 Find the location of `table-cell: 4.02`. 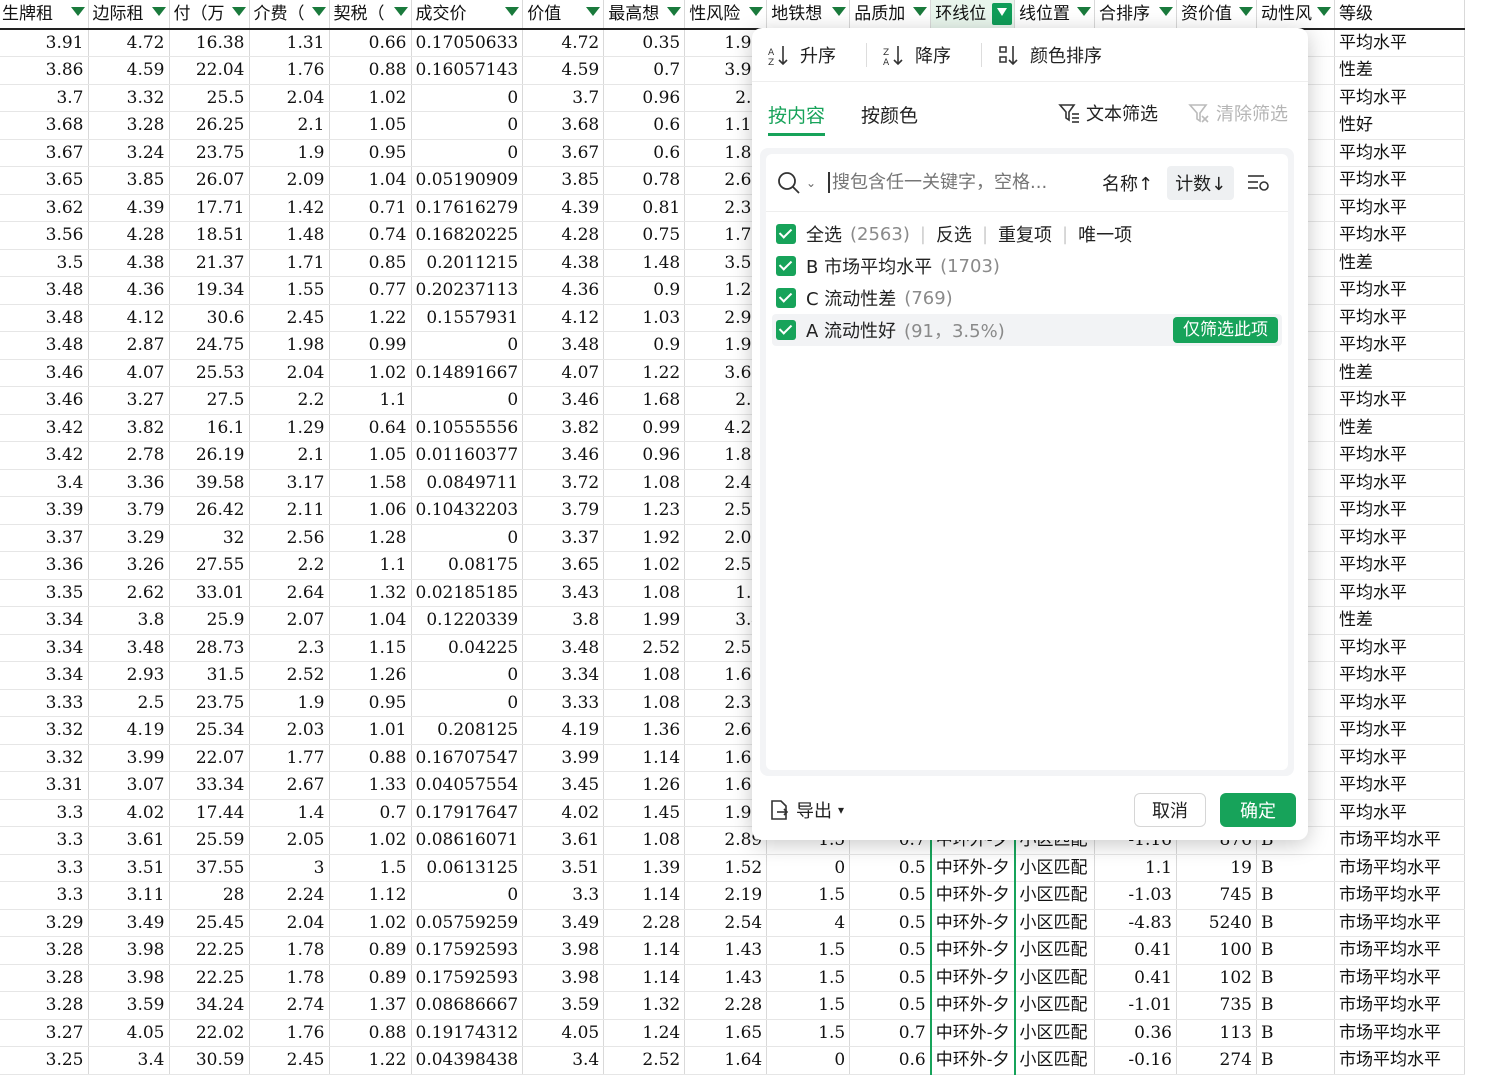

table-cell: 4.02 is located at coordinates (563, 813).